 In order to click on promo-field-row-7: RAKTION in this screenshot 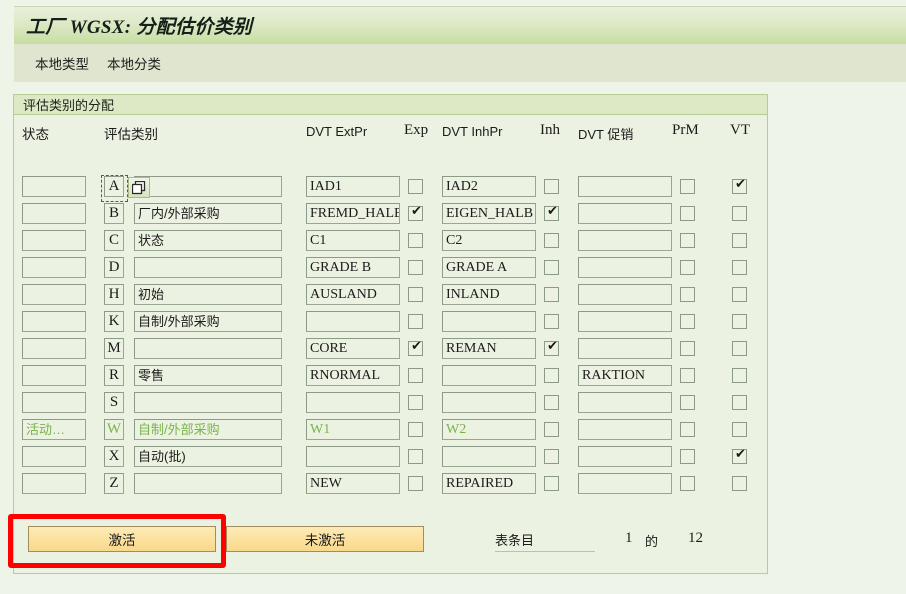, I will do `click(625, 375)`.